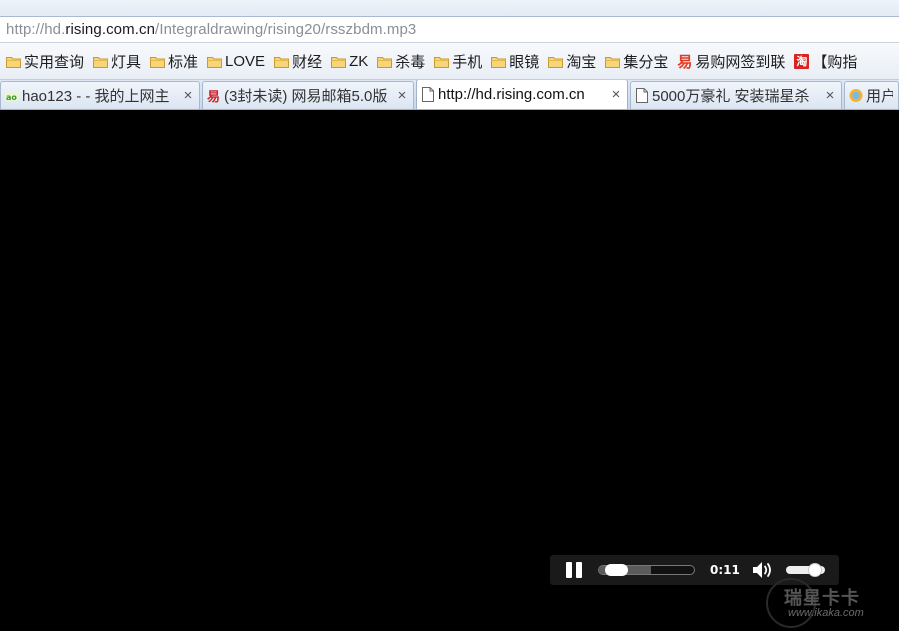 The height and width of the screenshot is (631, 899). Describe the element at coordinates (685, 62) in the screenshot. I see `yigou-icon: 易` at that location.